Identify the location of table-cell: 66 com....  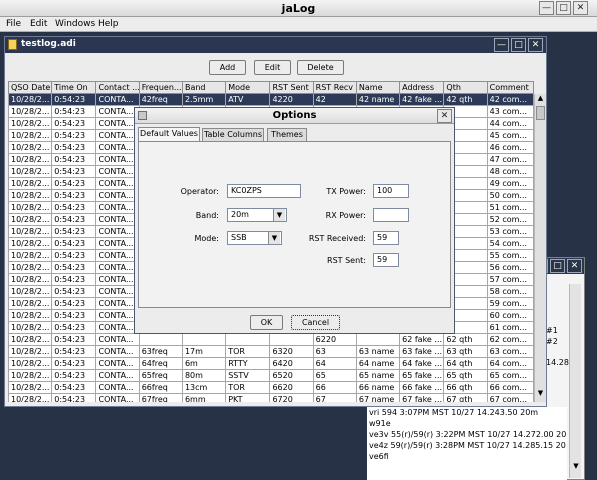
(510, 387).